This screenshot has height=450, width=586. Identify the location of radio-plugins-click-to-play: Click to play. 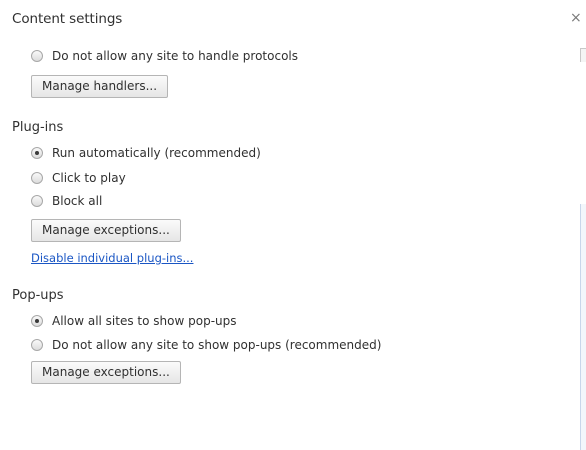
(78, 178).